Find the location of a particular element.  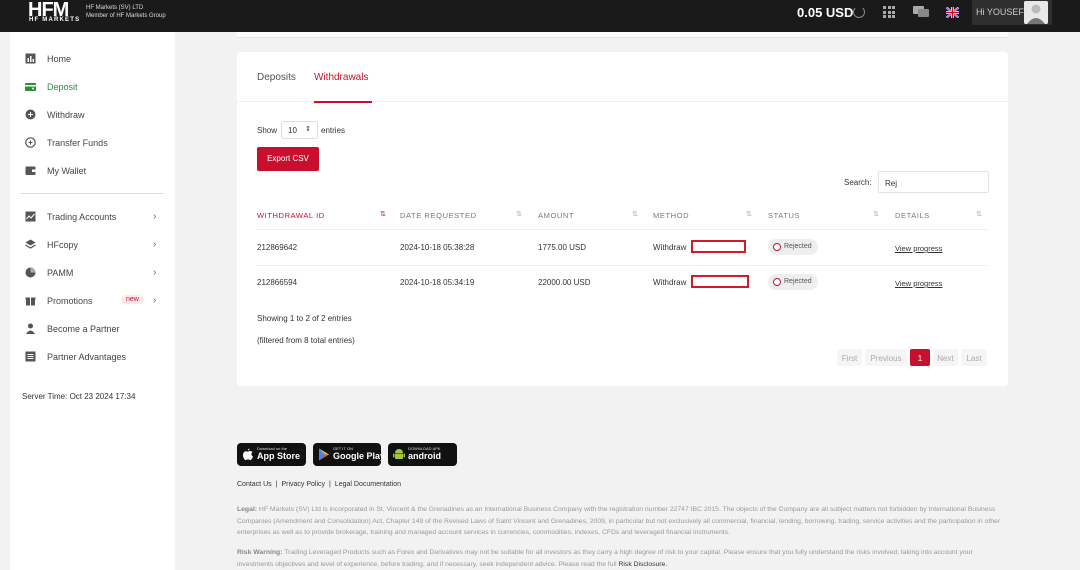

column-header-method: METHOD is located at coordinates (671, 215).